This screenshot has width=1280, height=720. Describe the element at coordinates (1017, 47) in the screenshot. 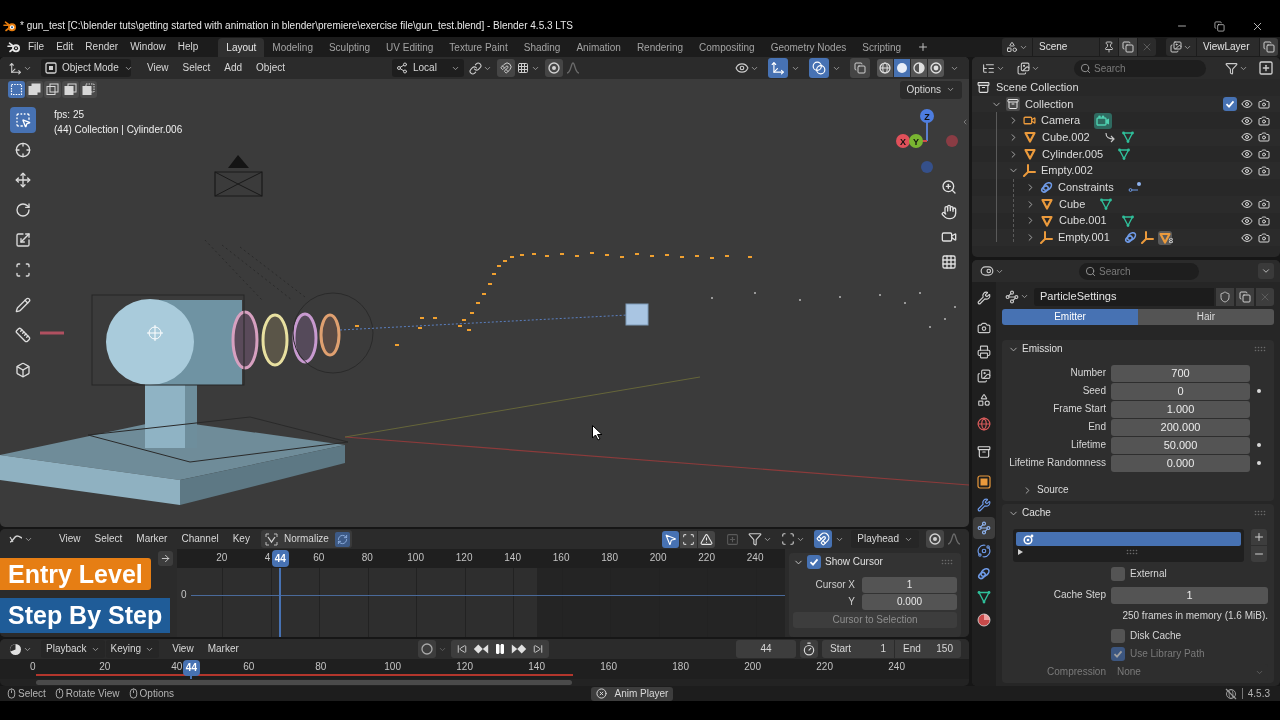

I see `scene-browse-button` at that location.